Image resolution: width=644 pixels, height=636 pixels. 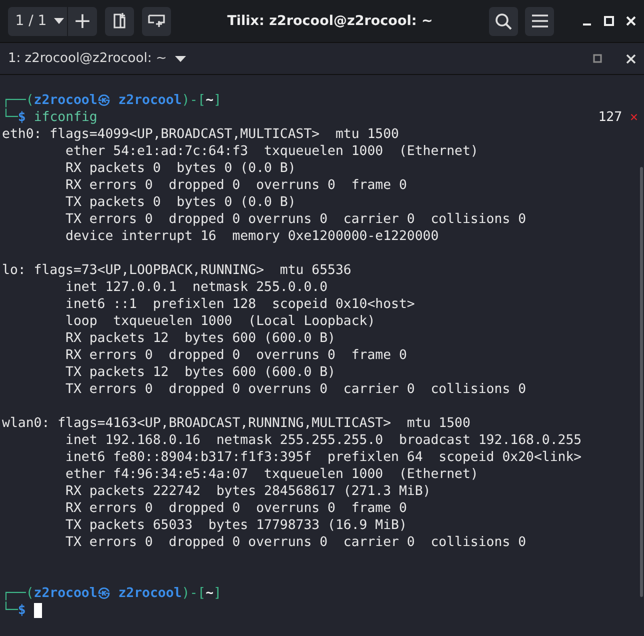 I want to click on output-line: eth0: flags=4099<UP,BROADCAST,MULTICAST> mtu 1500, so click(x=201, y=134).